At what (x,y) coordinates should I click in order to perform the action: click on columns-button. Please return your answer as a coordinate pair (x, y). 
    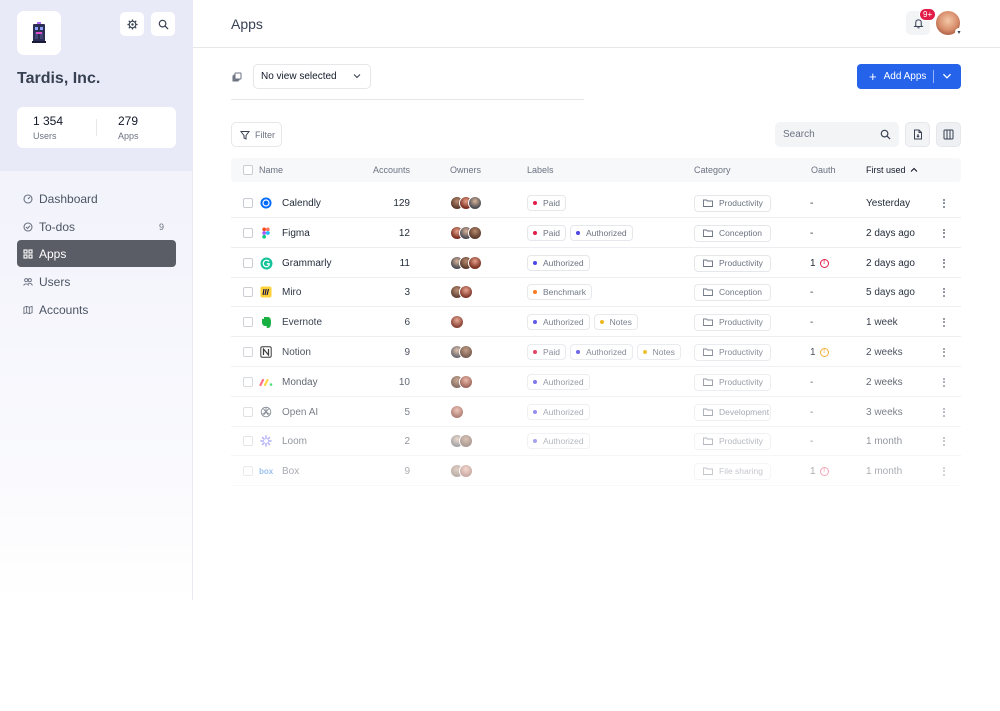
    Looking at the image, I should click on (948, 134).